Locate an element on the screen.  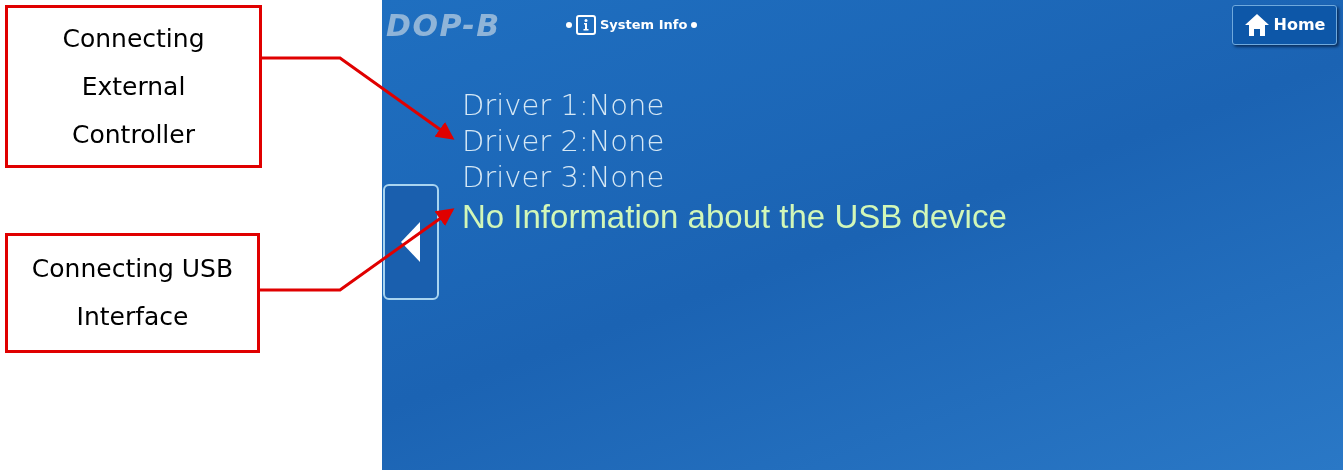
callout-box: Connecting External Controller is located at coordinates (133, 86).